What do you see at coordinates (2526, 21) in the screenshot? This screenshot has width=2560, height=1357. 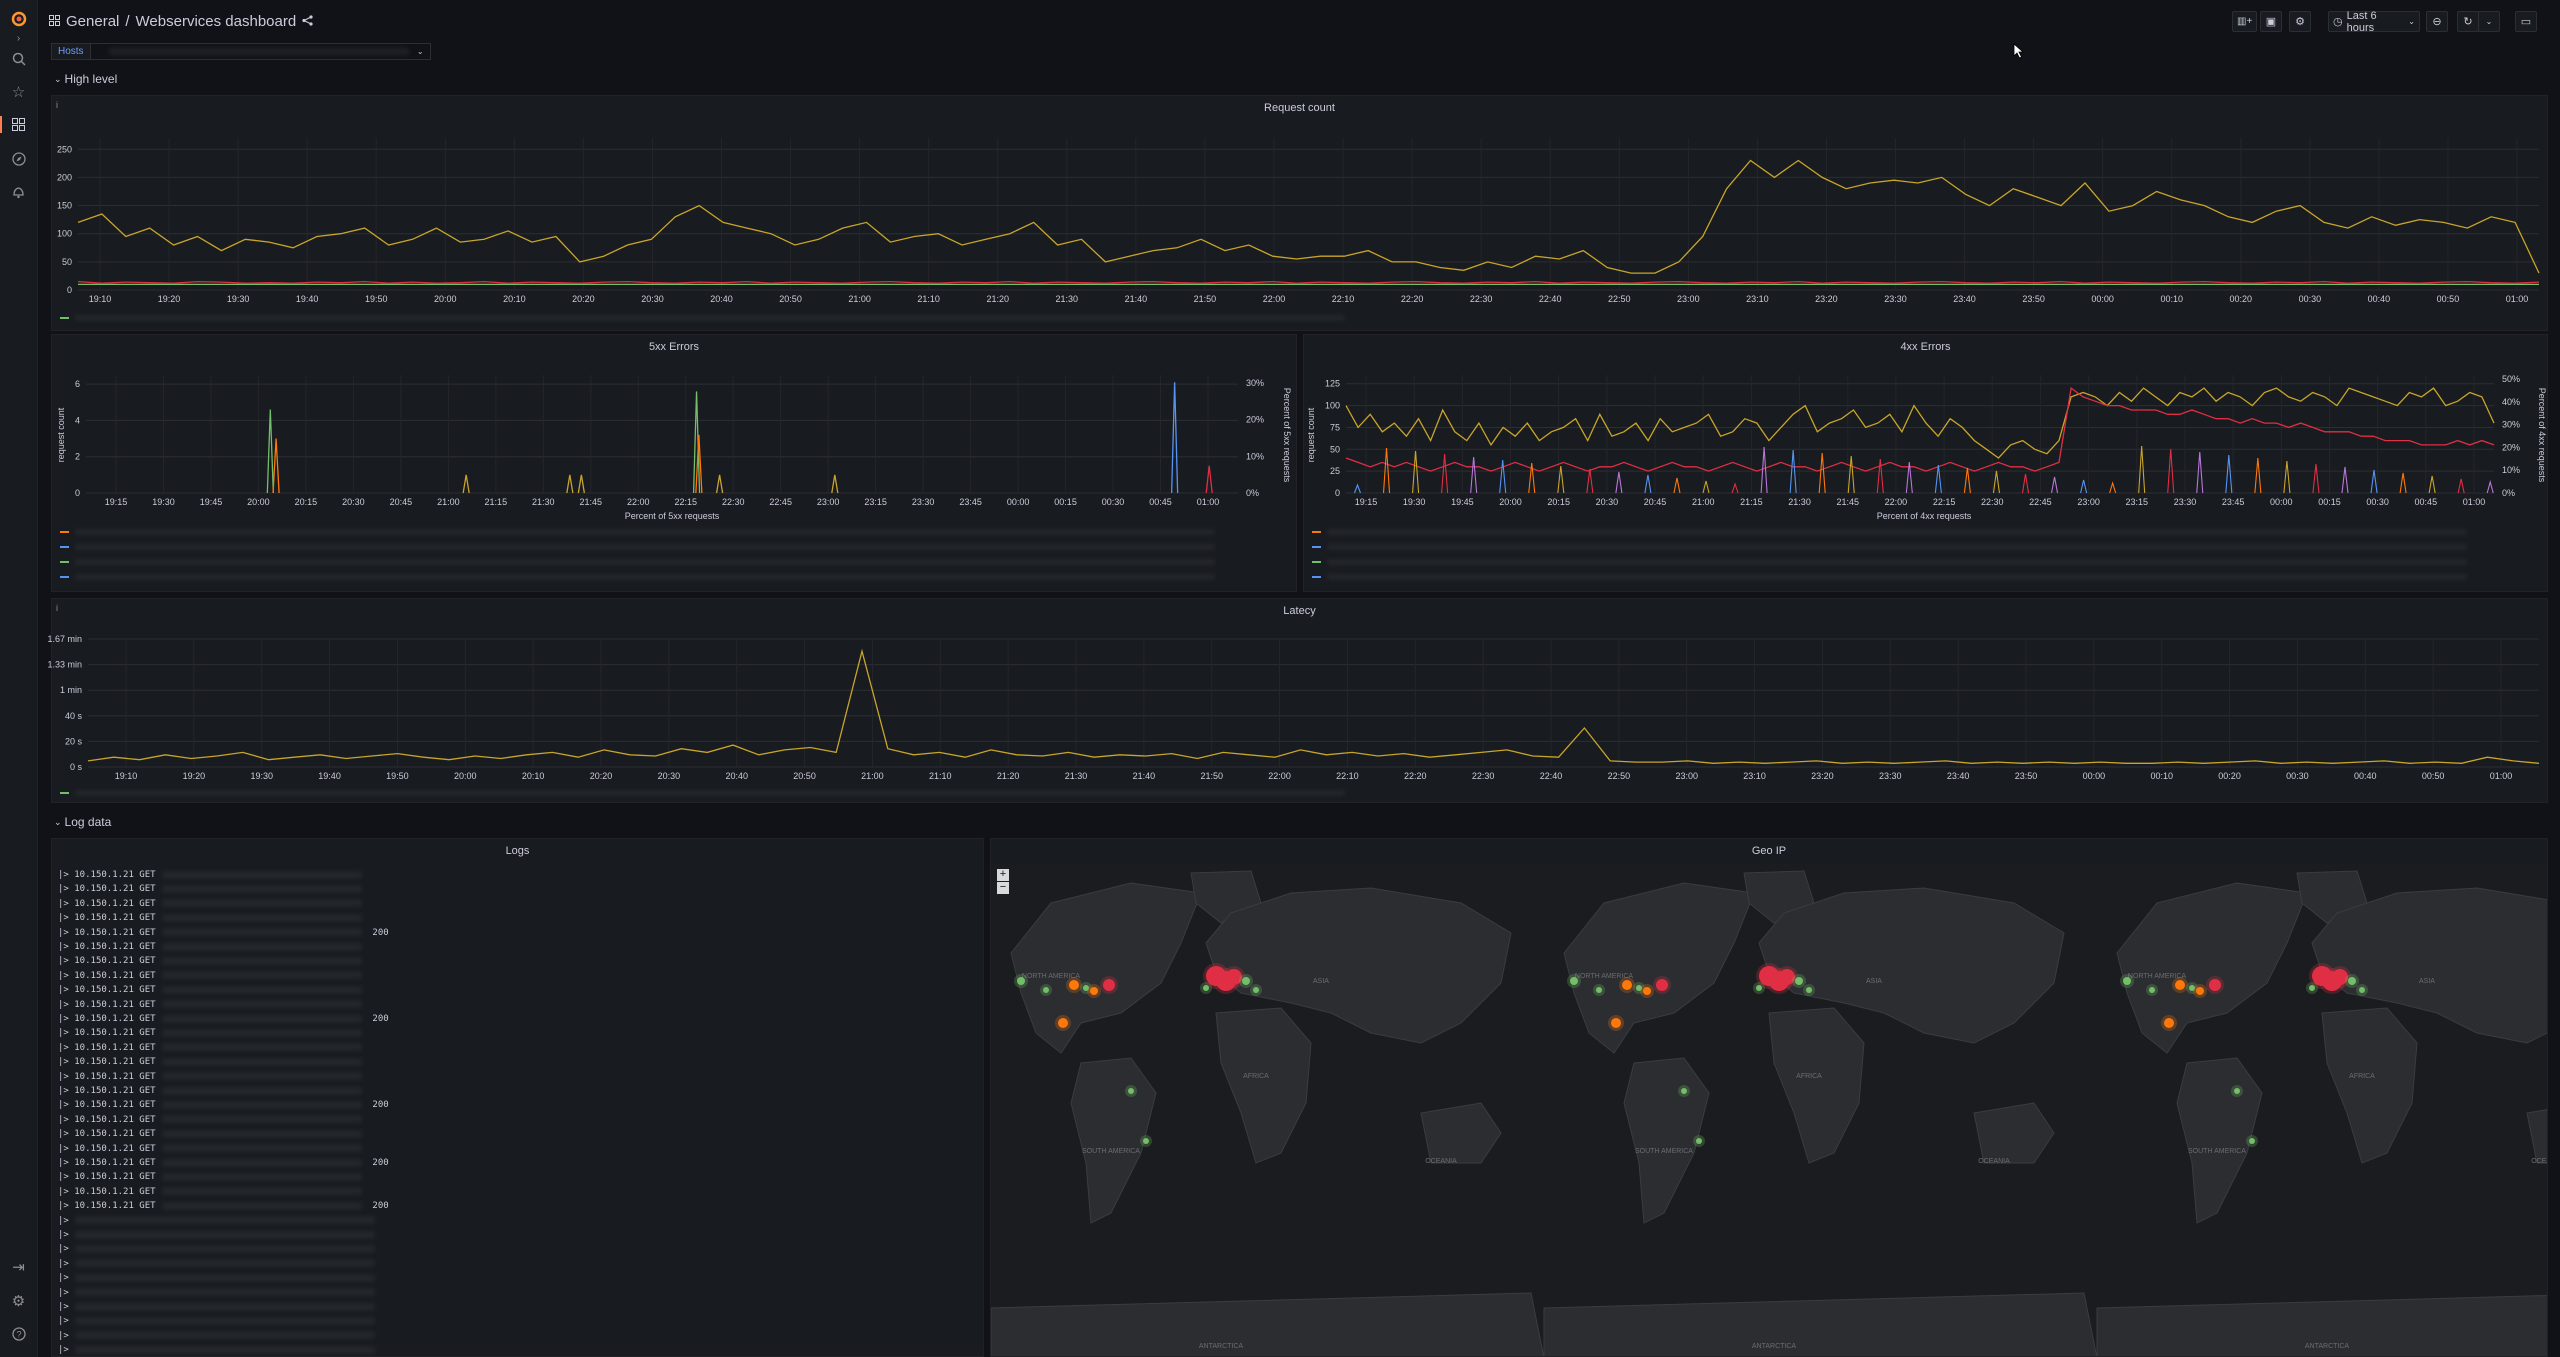 I see `tv-mode-button: ▭` at bounding box center [2526, 21].